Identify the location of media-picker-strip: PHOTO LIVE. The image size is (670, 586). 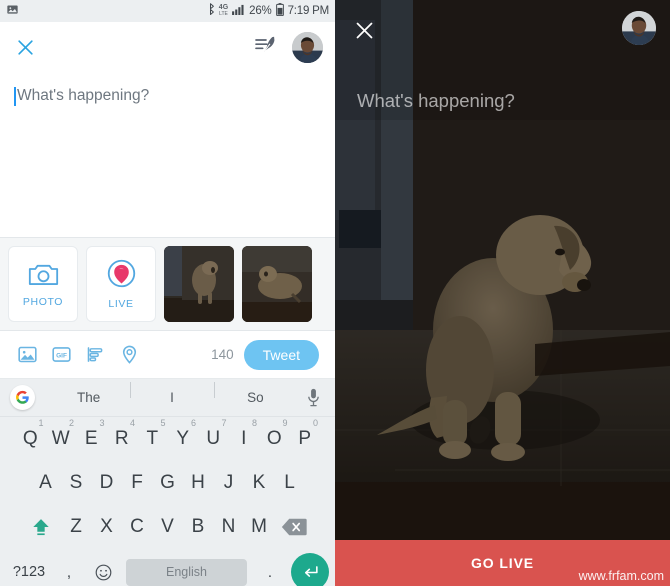
(167, 284).